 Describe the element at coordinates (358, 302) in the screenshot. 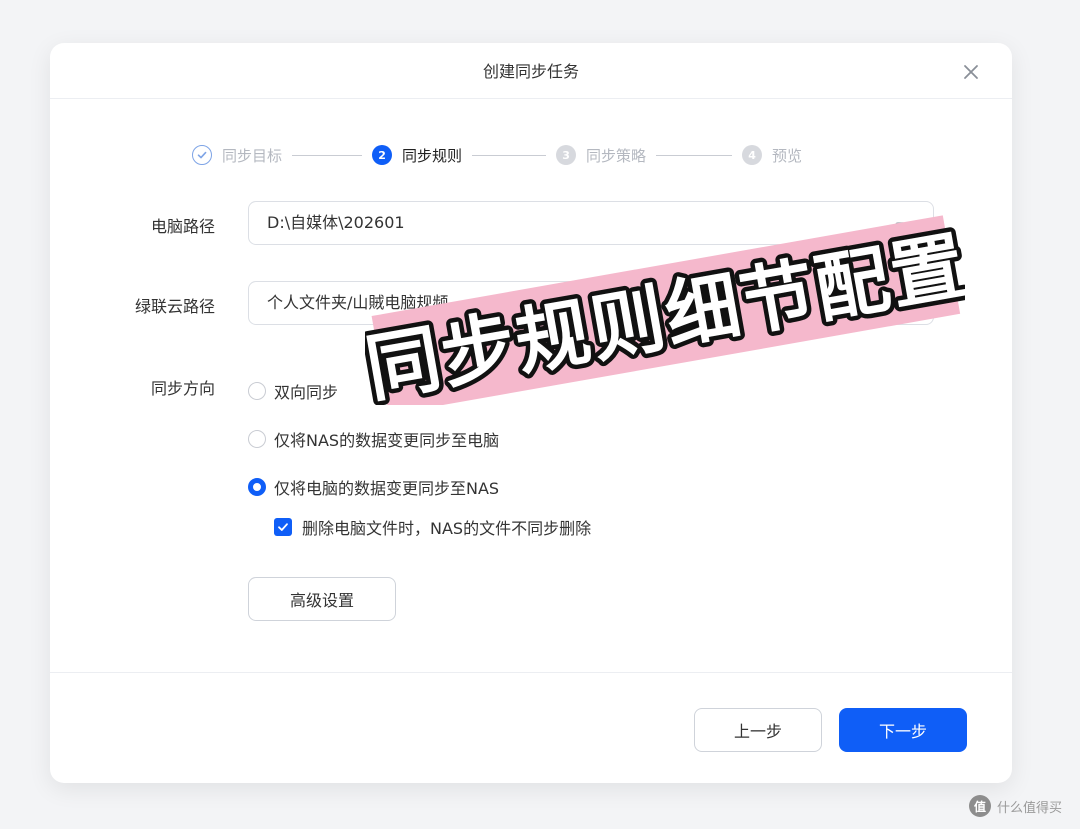

I see `cloud-path-value: 个人文件夹/山賊电脑规频` at that location.